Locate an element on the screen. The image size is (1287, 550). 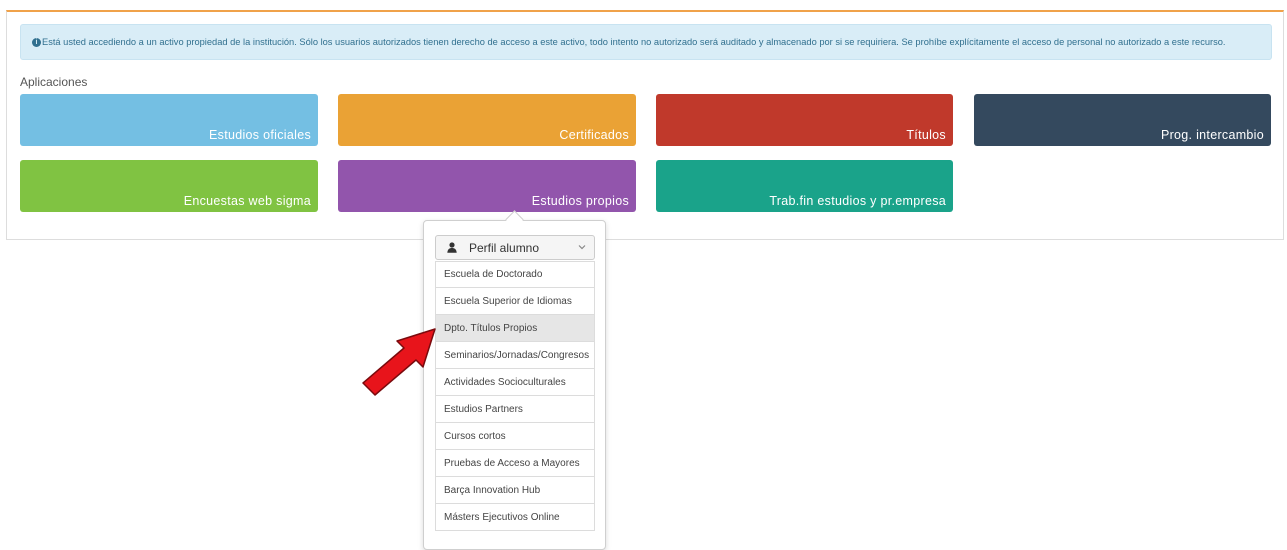
tile-label: Certificados is located at coordinates (594, 135).